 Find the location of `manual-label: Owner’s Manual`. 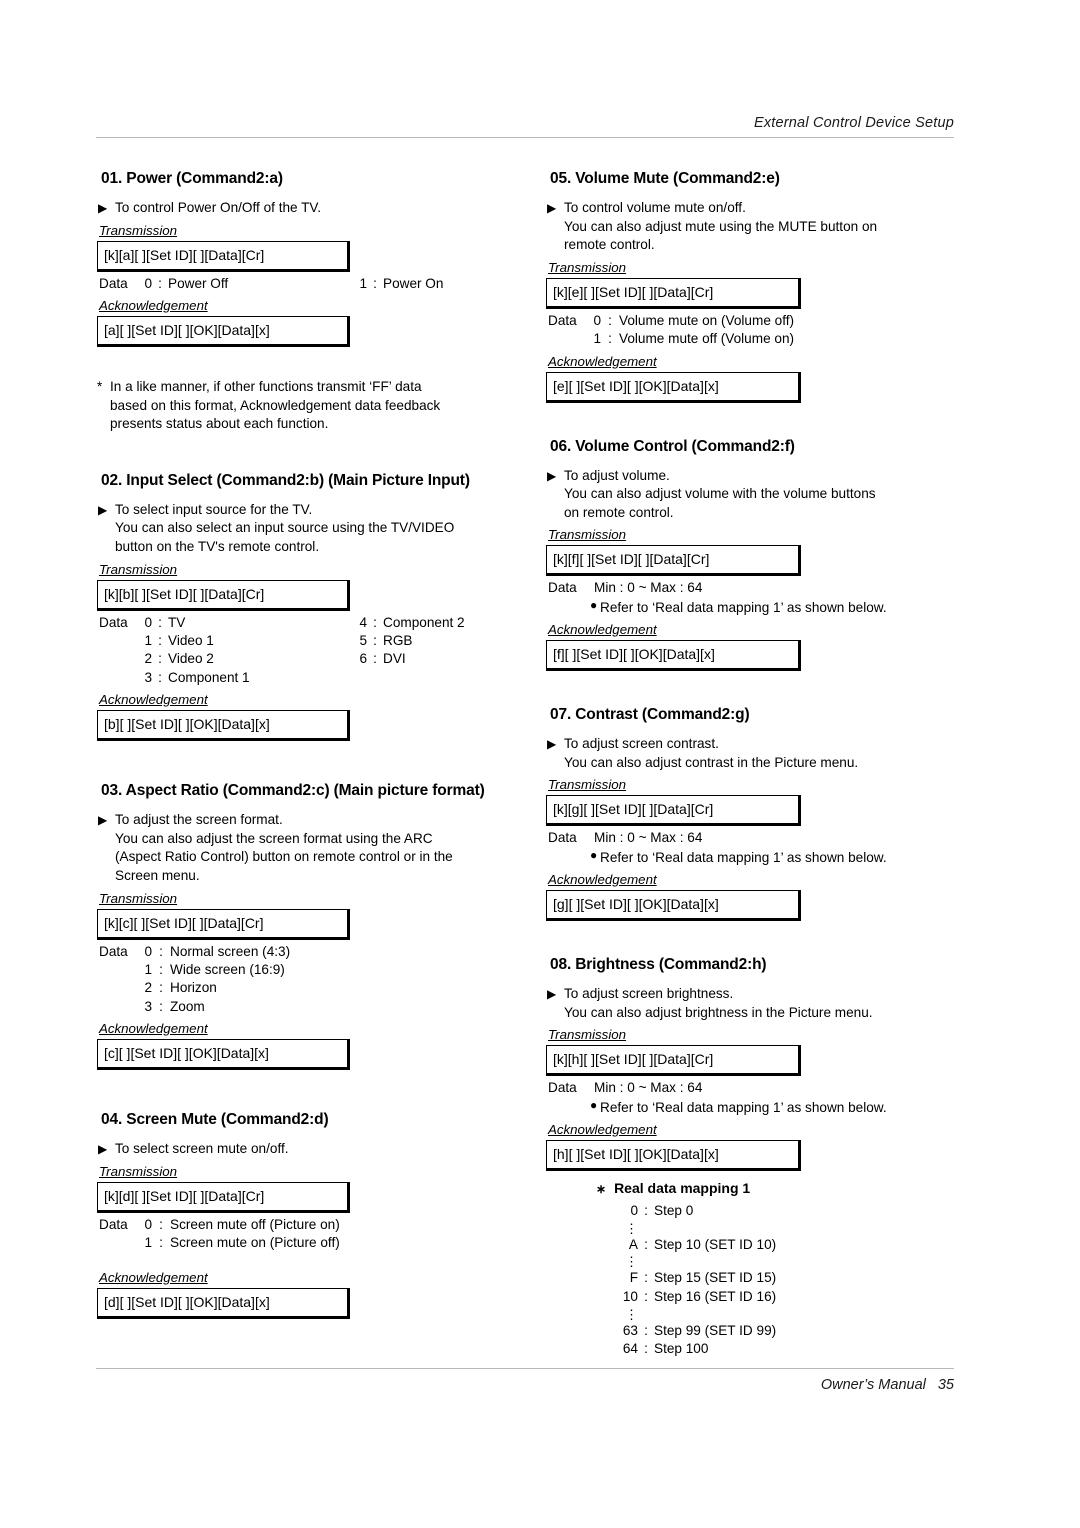

manual-label: Owner’s Manual is located at coordinates (873, 1385).